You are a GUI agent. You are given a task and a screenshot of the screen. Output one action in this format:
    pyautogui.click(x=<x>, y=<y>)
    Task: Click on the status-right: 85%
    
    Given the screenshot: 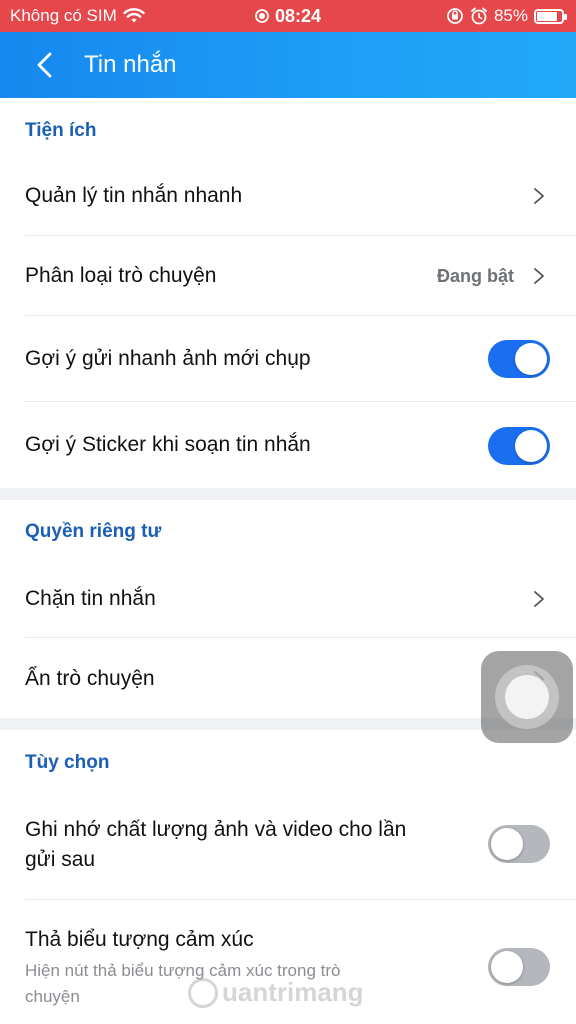 What is the action you would take?
    pyautogui.click(x=506, y=16)
    